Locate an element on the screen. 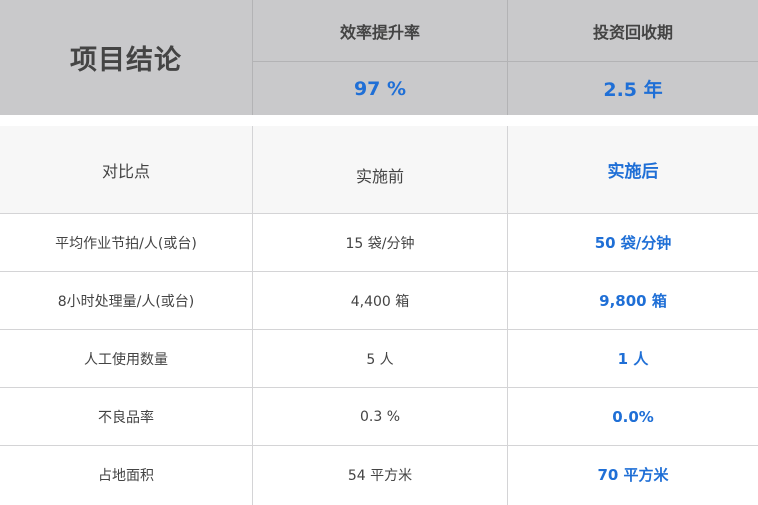 This screenshot has height=505, width=758. project-conclusion-title: 项目结论 is located at coordinates (126, 60).